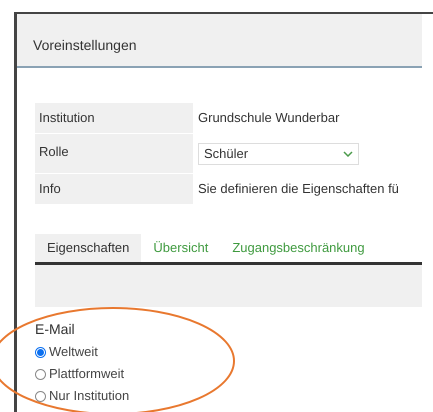 The height and width of the screenshot is (412, 433). What do you see at coordinates (55, 329) in the screenshot?
I see `email-label: E-Mail` at bounding box center [55, 329].